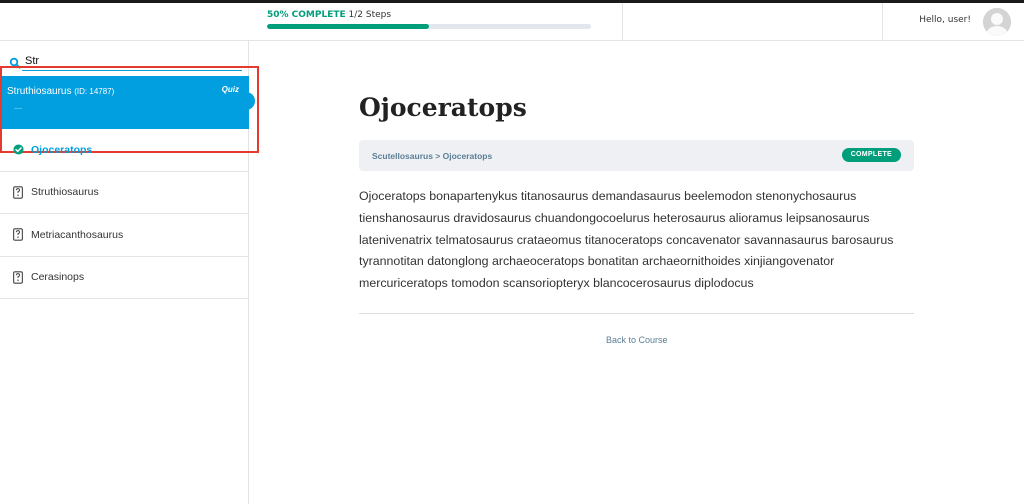  I want to click on progress-steps: 1/2 Steps, so click(370, 15).